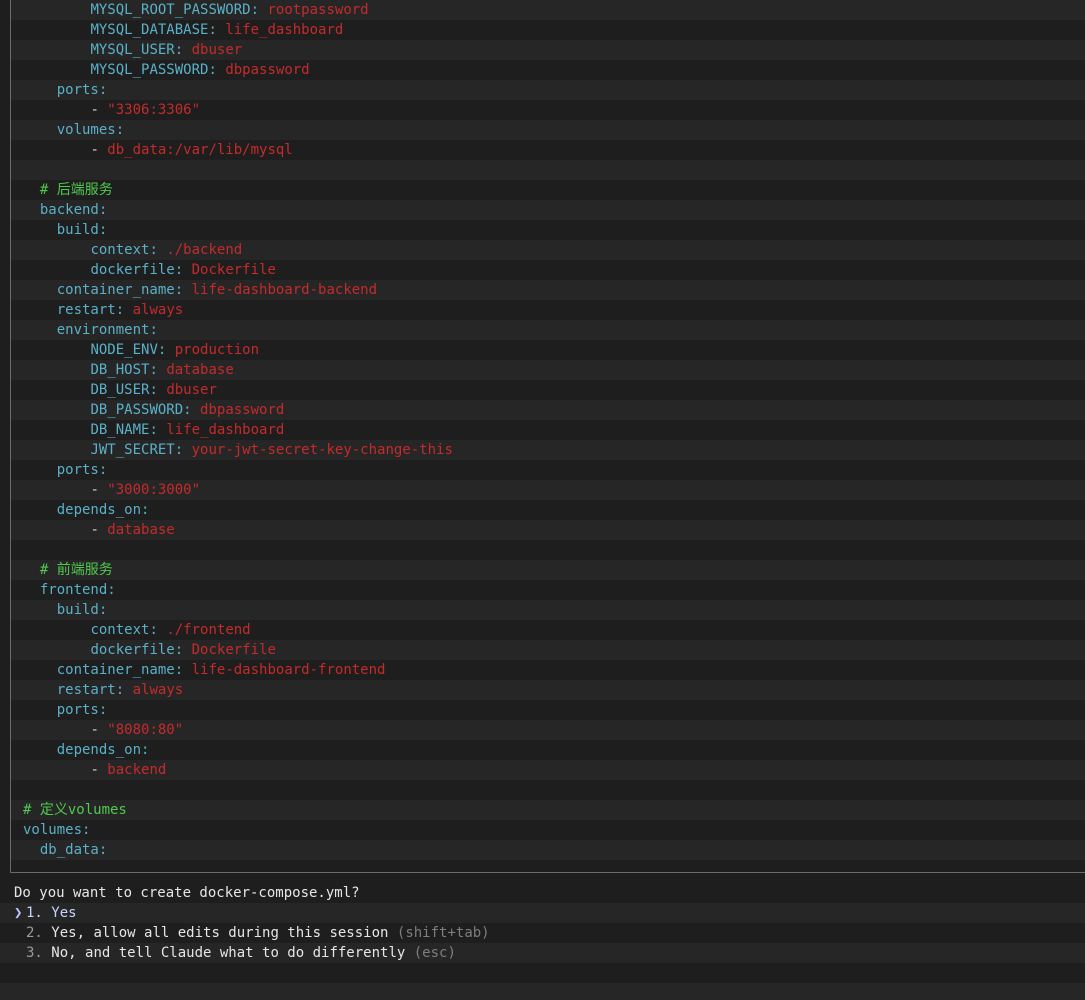  What do you see at coordinates (548, 630) in the screenshot?
I see `code-line: context: ./frontend` at bounding box center [548, 630].